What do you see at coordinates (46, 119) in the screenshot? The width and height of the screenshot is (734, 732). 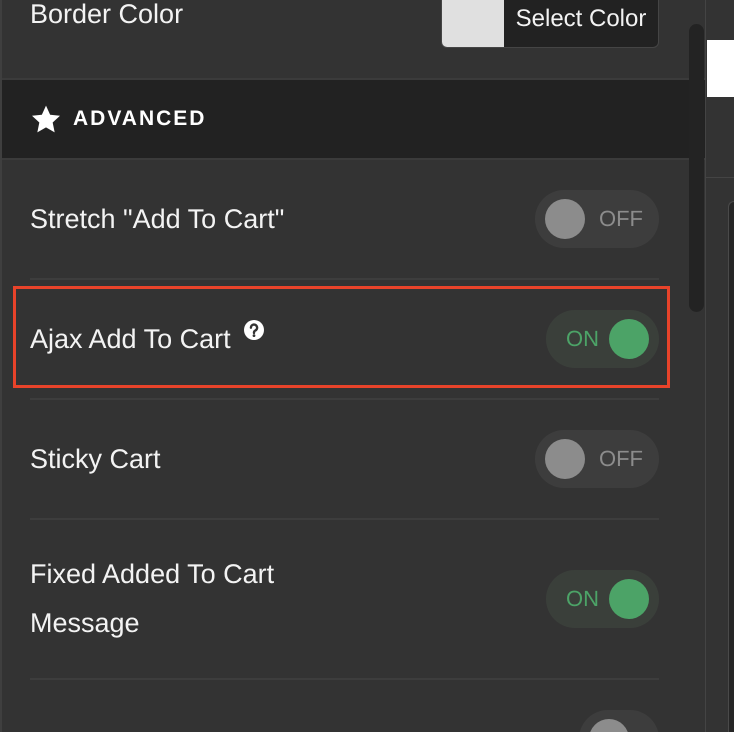 I see `star-icon` at bounding box center [46, 119].